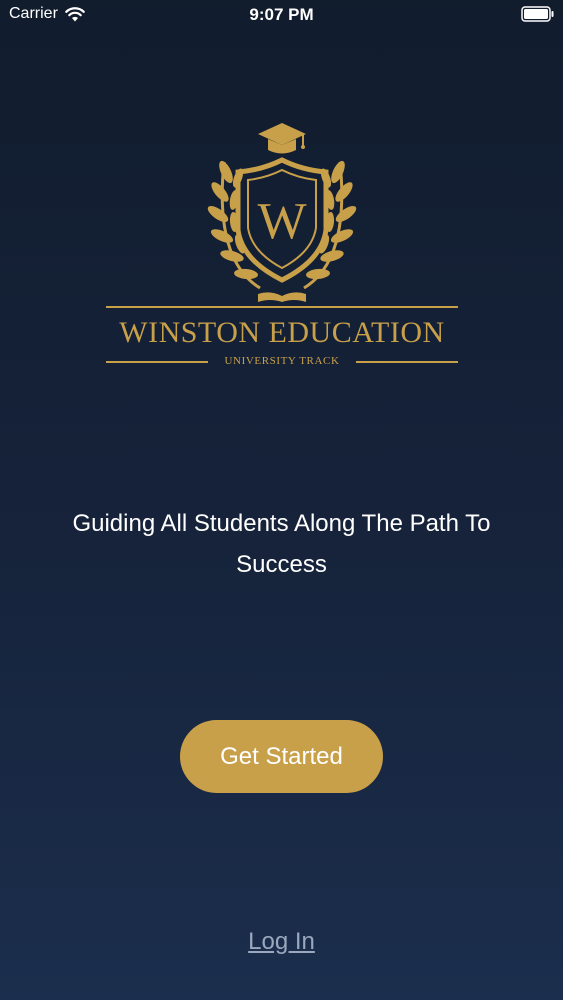 The height and width of the screenshot is (1000, 563). I want to click on brand-name: WINSTON EDUCATION, so click(282, 332).